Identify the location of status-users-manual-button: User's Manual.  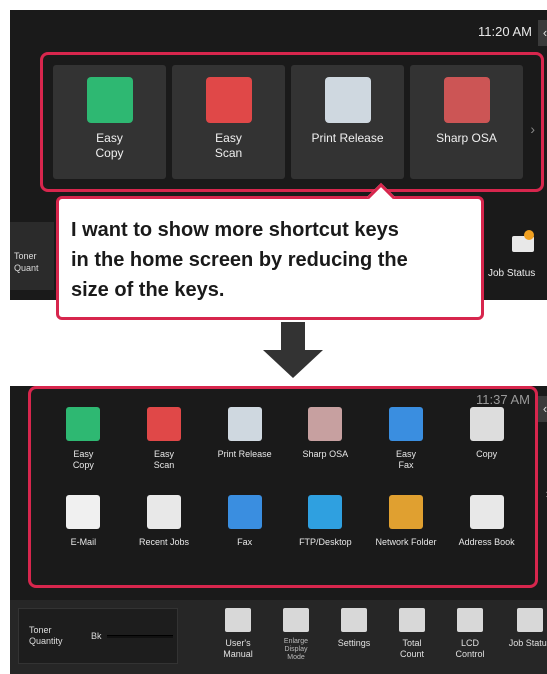
(238, 640).